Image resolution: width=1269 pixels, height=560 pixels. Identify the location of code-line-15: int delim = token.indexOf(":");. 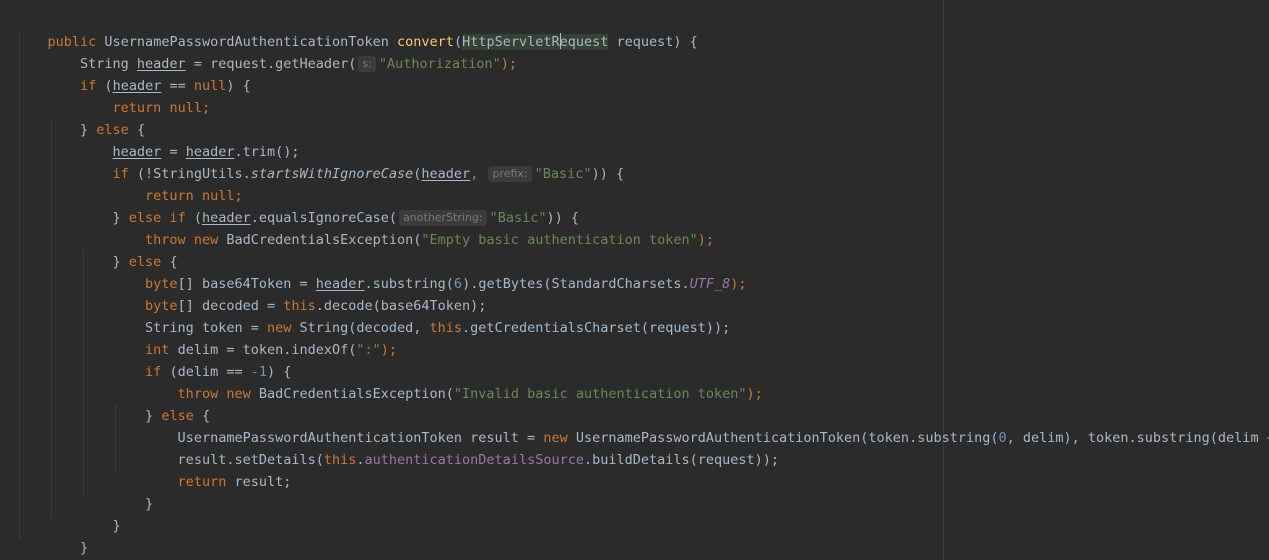
(206, 337).